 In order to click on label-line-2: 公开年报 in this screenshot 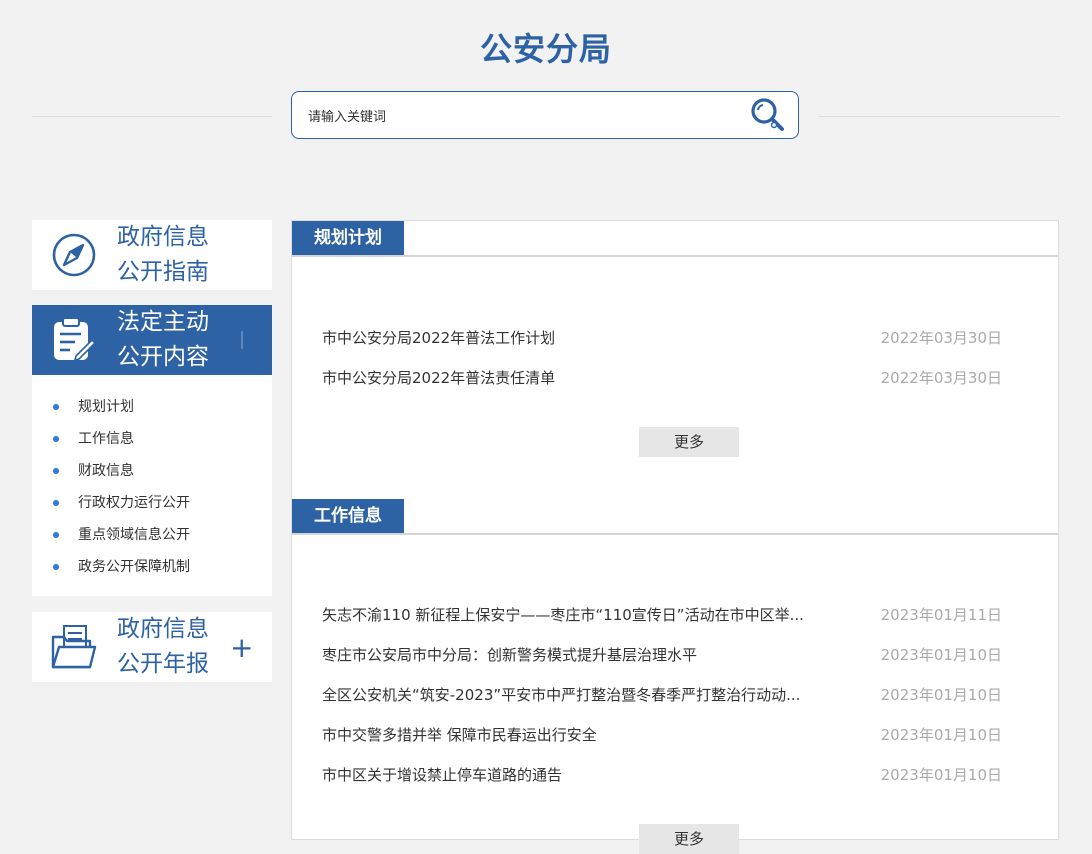, I will do `click(163, 664)`.